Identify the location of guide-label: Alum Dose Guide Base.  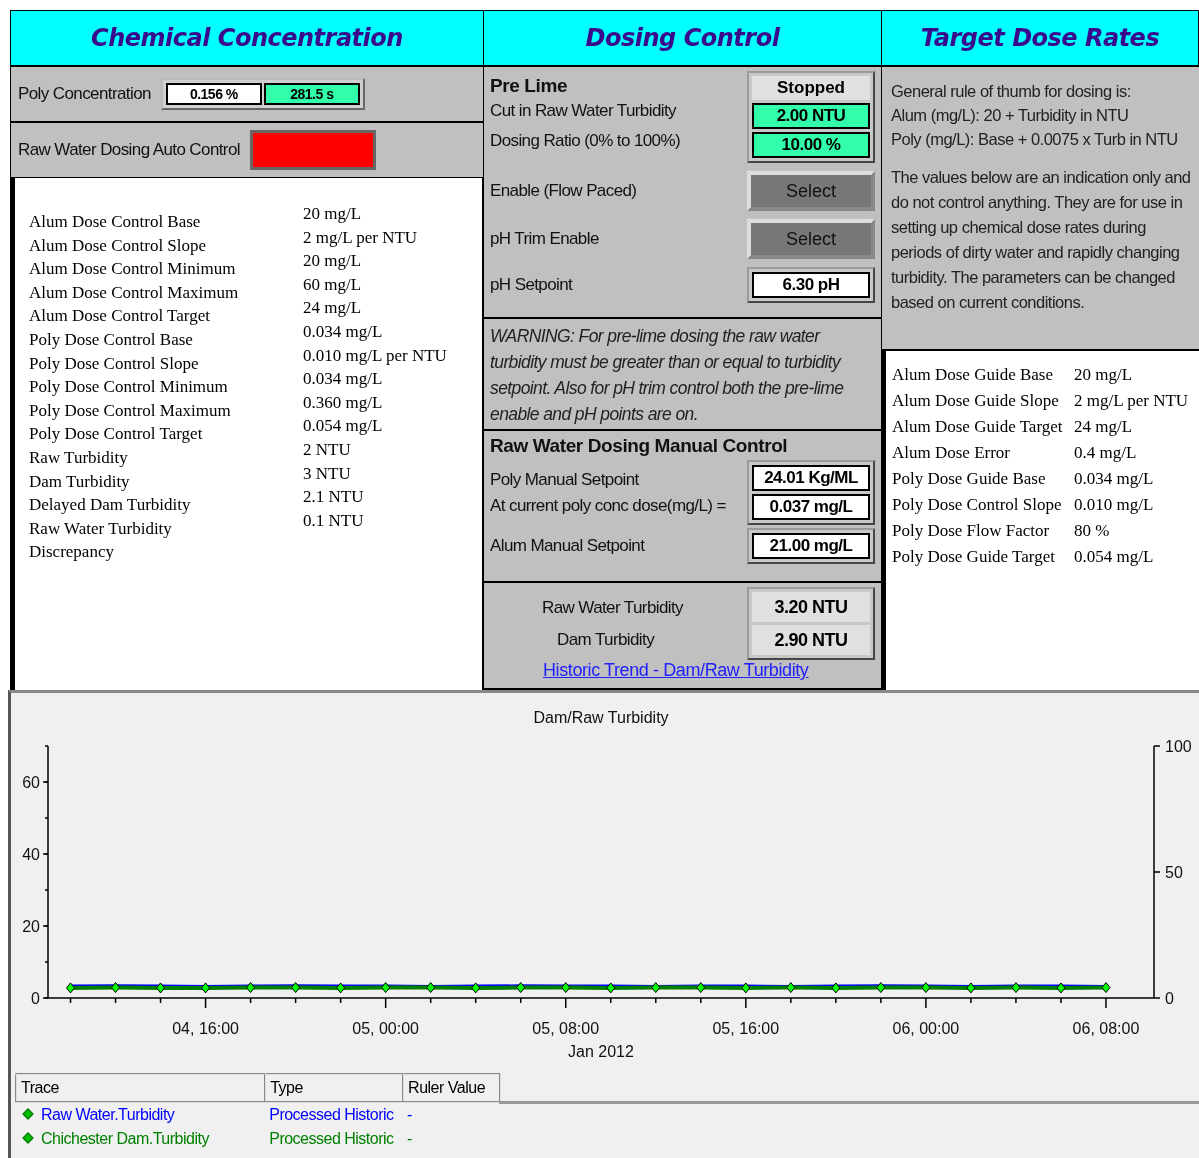
(973, 375).